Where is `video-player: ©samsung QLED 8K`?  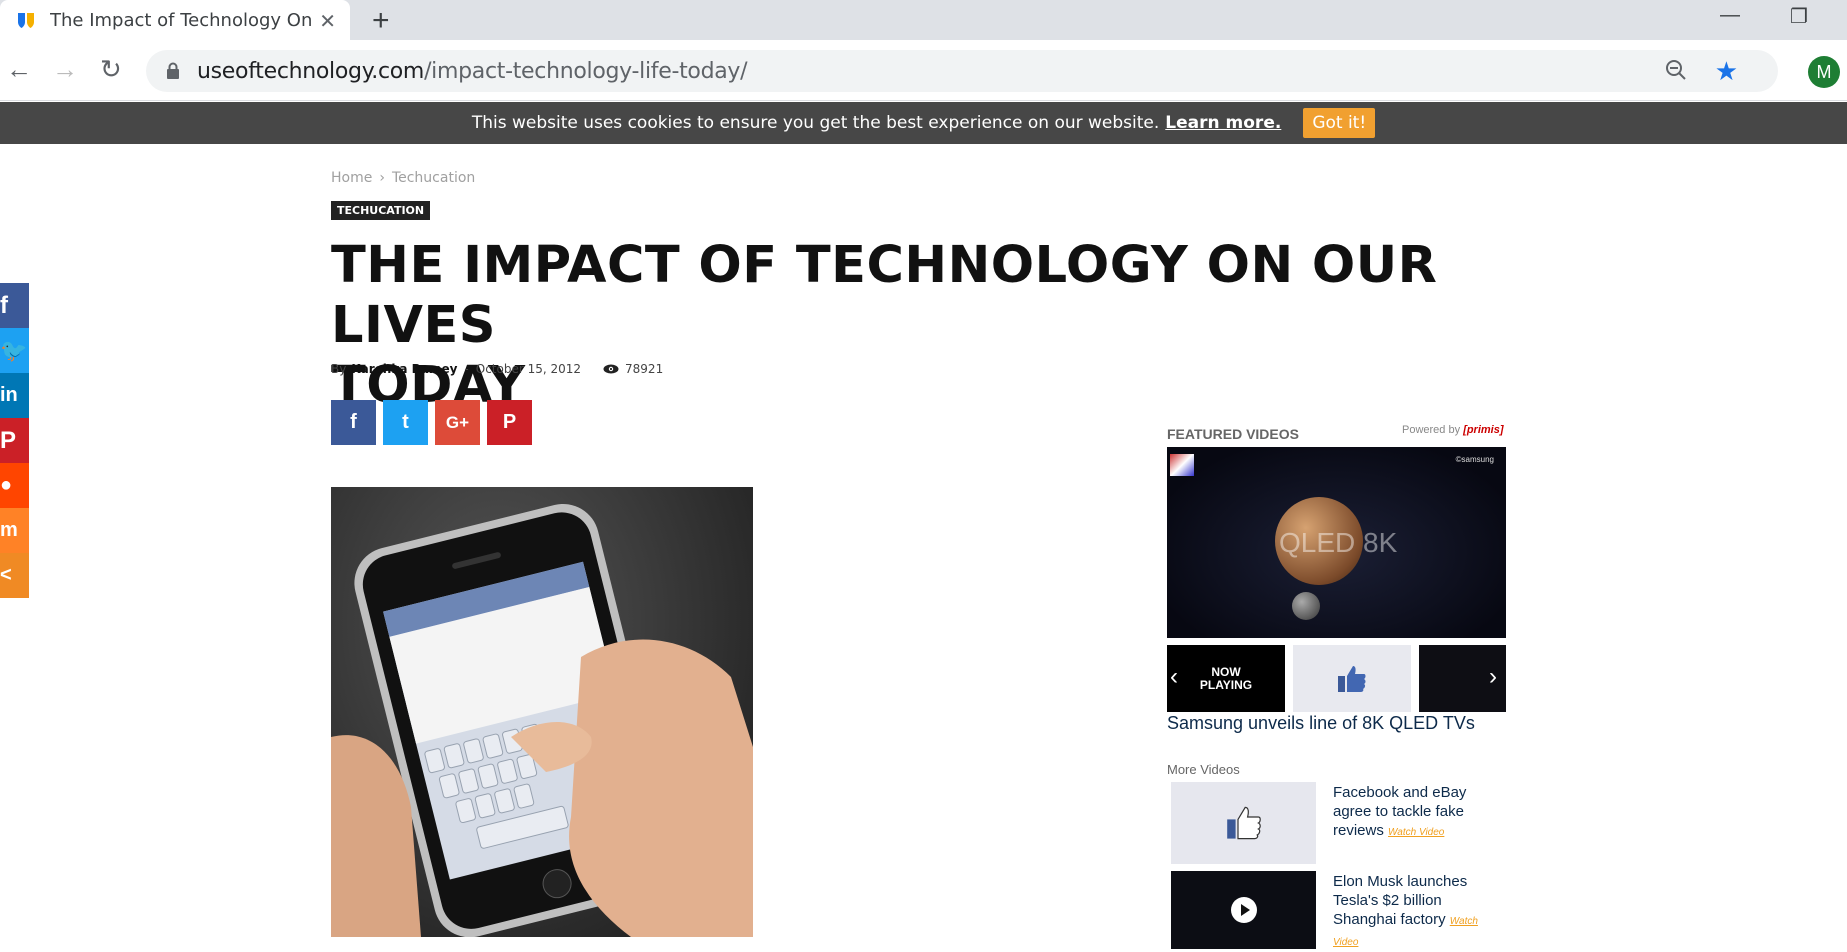 video-player: ©samsung QLED 8K is located at coordinates (1336, 542).